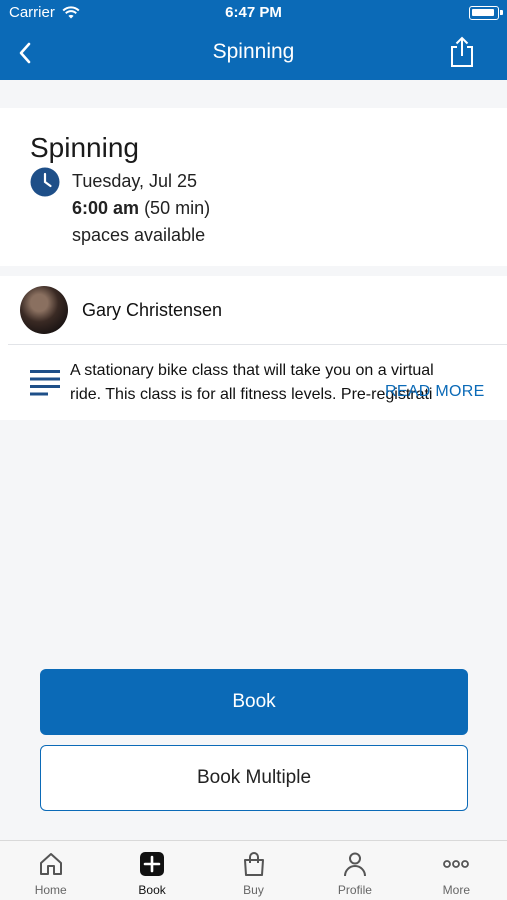  Describe the element at coordinates (44, 310) in the screenshot. I see `avatar` at that location.